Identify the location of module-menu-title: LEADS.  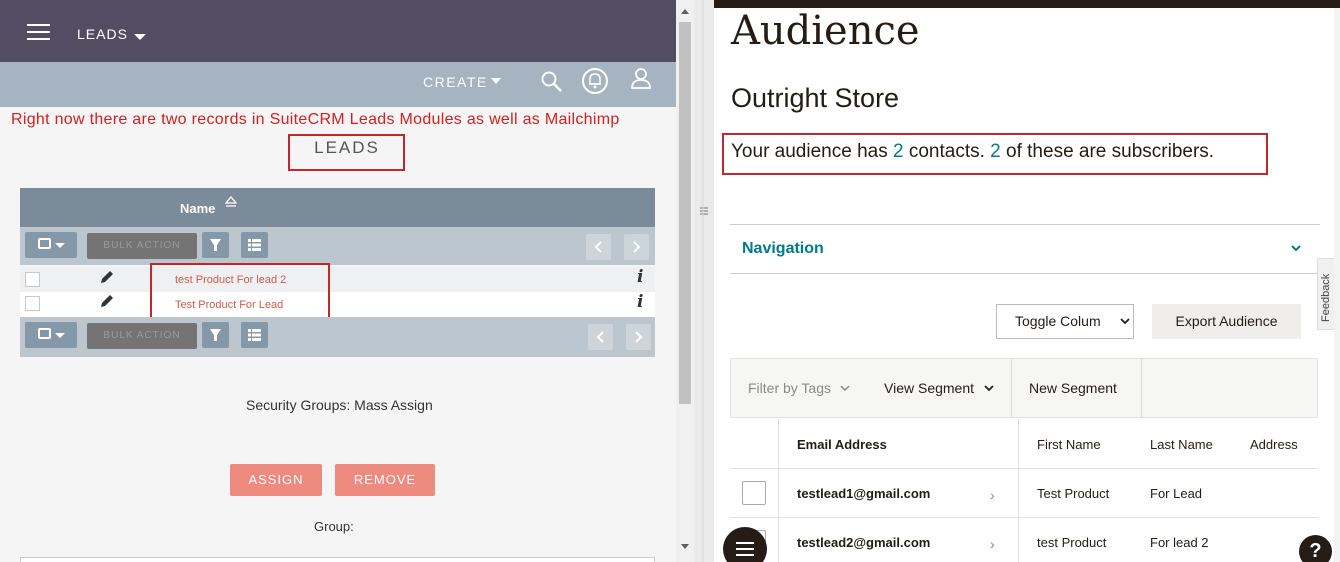
(102, 34).